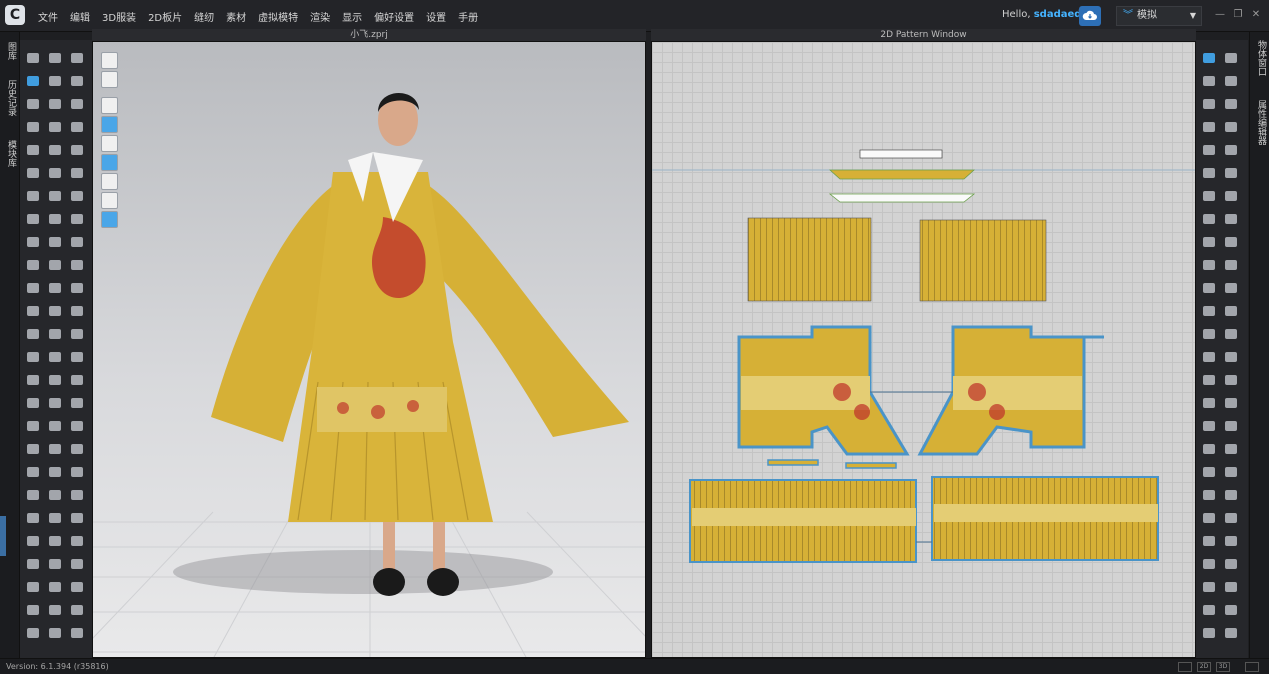 Image resolution: width=1269 pixels, height=674 pixels. I want to click on view-texture-icon, so click(109, 124).